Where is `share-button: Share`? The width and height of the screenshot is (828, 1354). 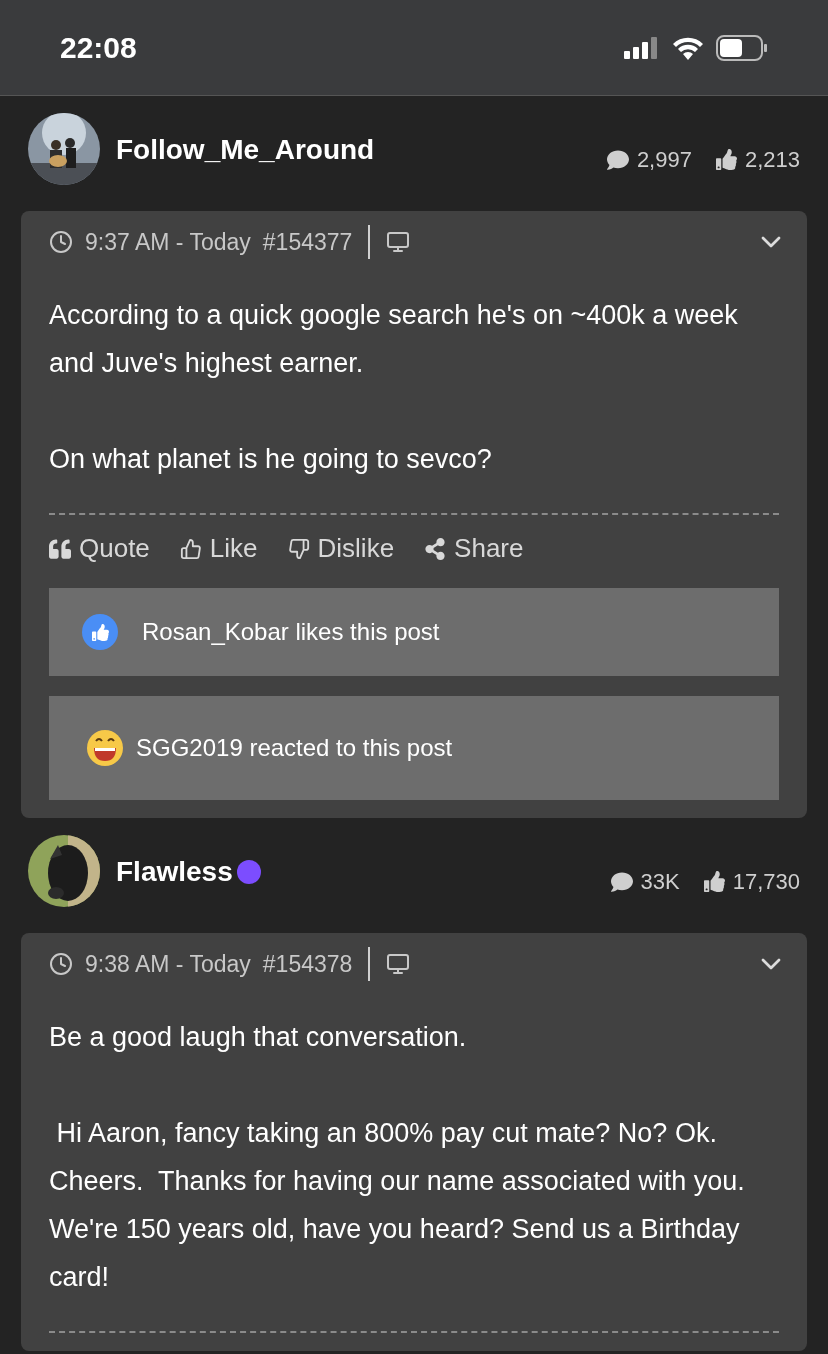
share-button: Share is located at coordinates (474, 548).